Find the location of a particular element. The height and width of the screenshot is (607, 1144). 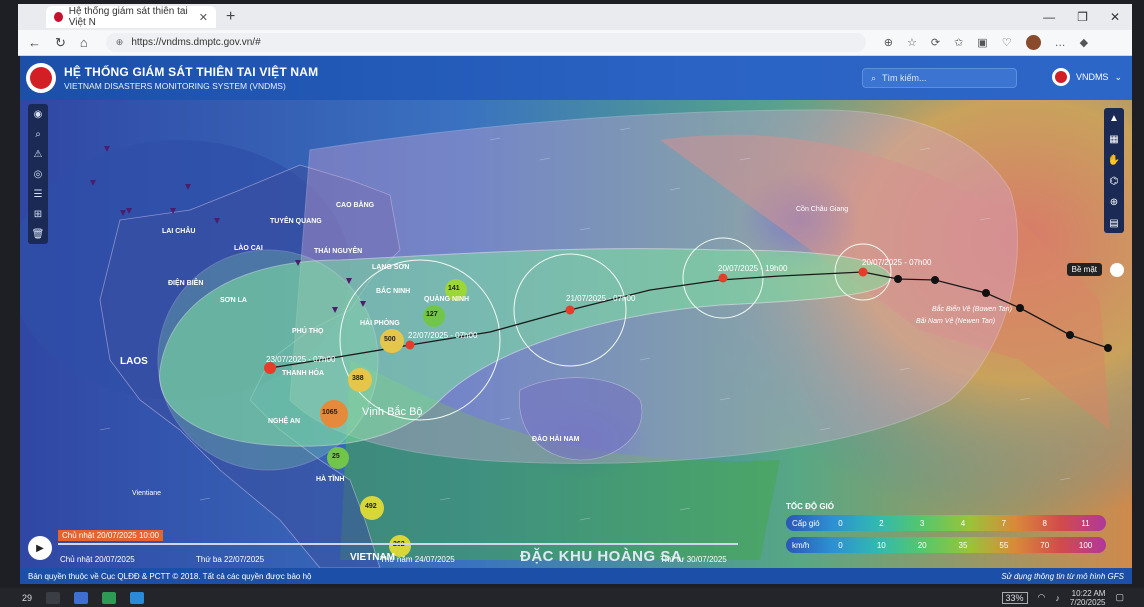

extensions-icon: ⟳ is located at coordinates (935, 42).